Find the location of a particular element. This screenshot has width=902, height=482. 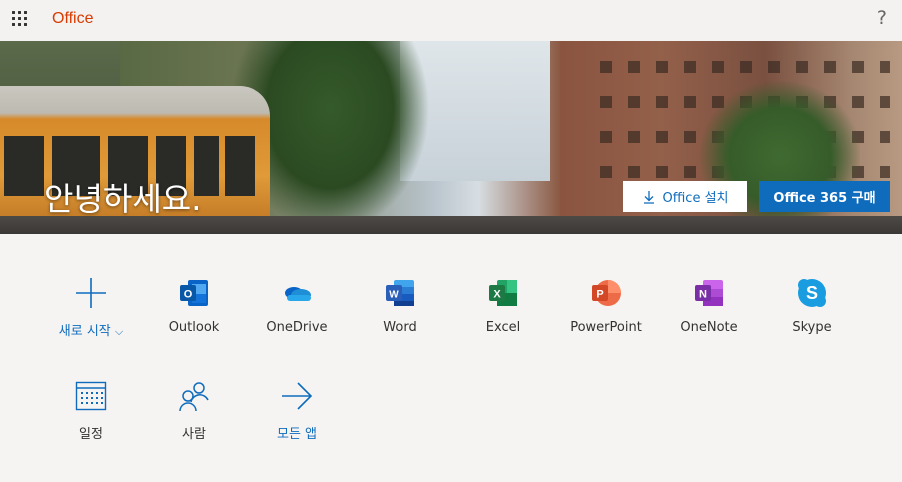

app-label-calendar: 일정 is located at coordinates (91, 434).